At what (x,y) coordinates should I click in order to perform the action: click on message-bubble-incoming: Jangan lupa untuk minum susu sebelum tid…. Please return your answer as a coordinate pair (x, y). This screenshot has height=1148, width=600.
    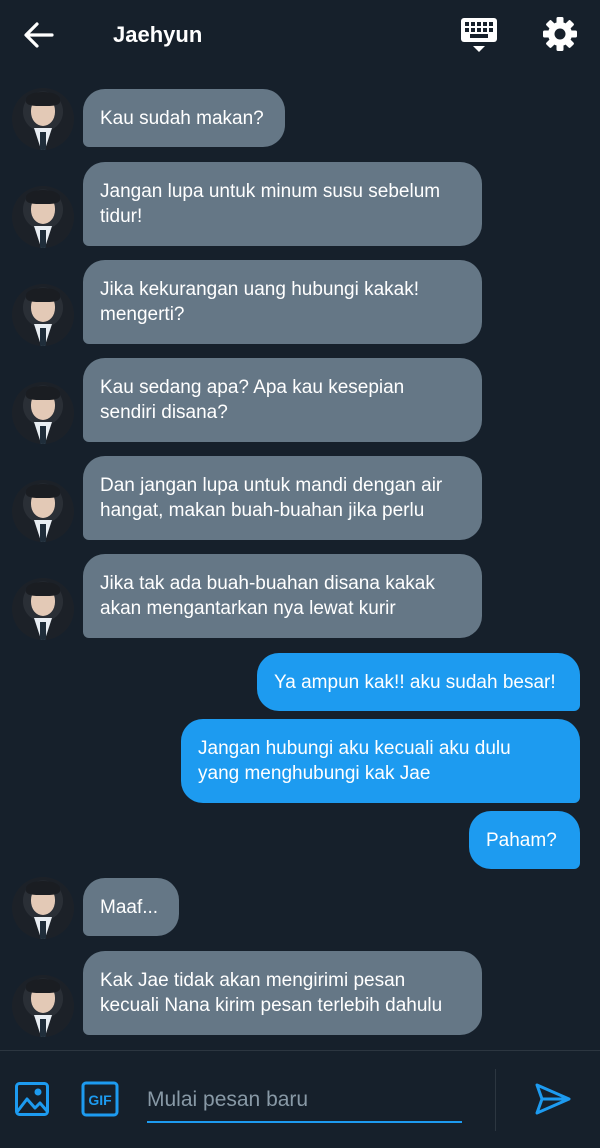
    Looking at the image, I should click on (282, 204).